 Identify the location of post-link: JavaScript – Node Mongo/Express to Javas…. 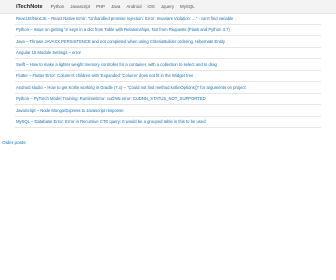
(69, 110).